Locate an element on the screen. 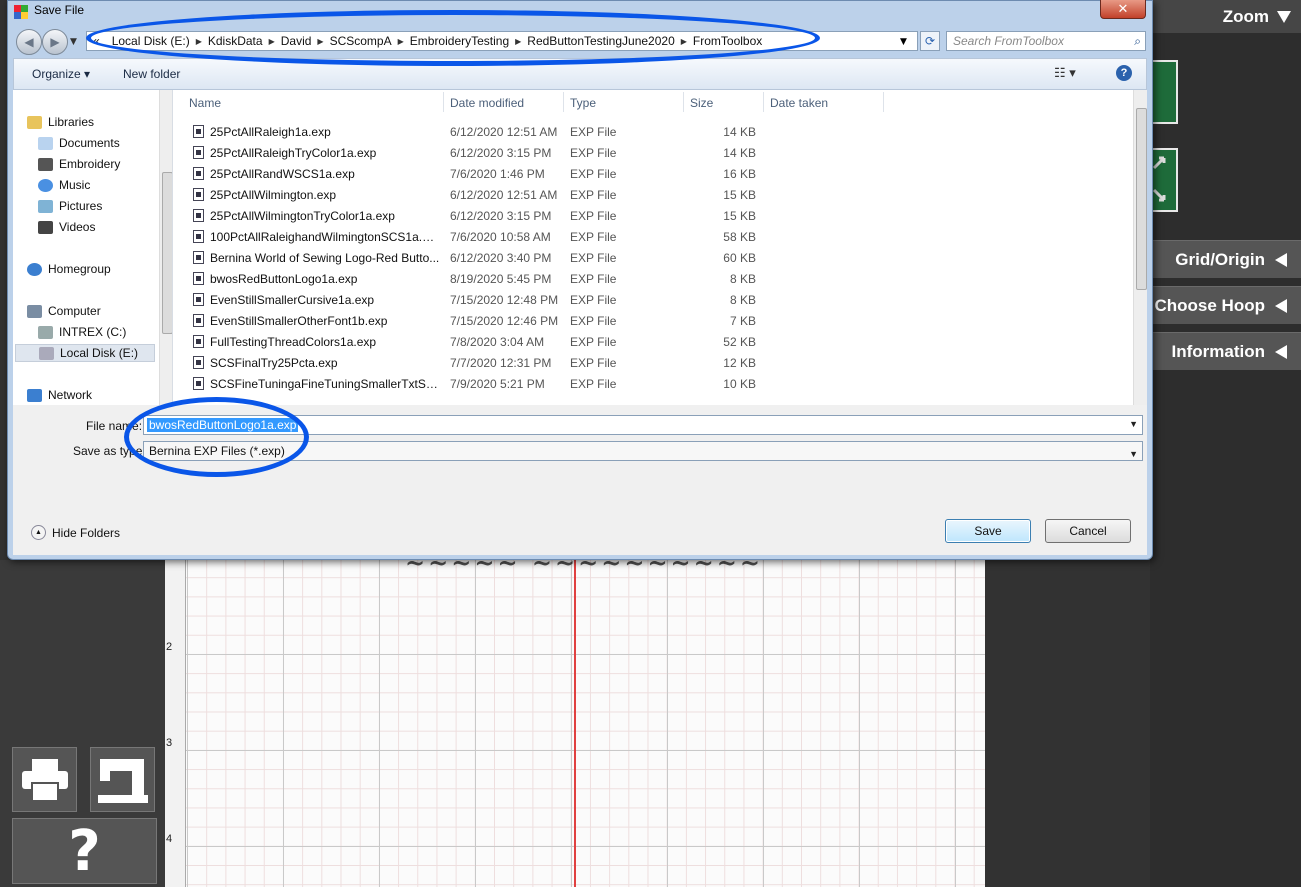 The height and width of the screenshot is (887, 1301). file-name: bwosRedButtonLogo1a.exp is located at coordinates (284, 279).